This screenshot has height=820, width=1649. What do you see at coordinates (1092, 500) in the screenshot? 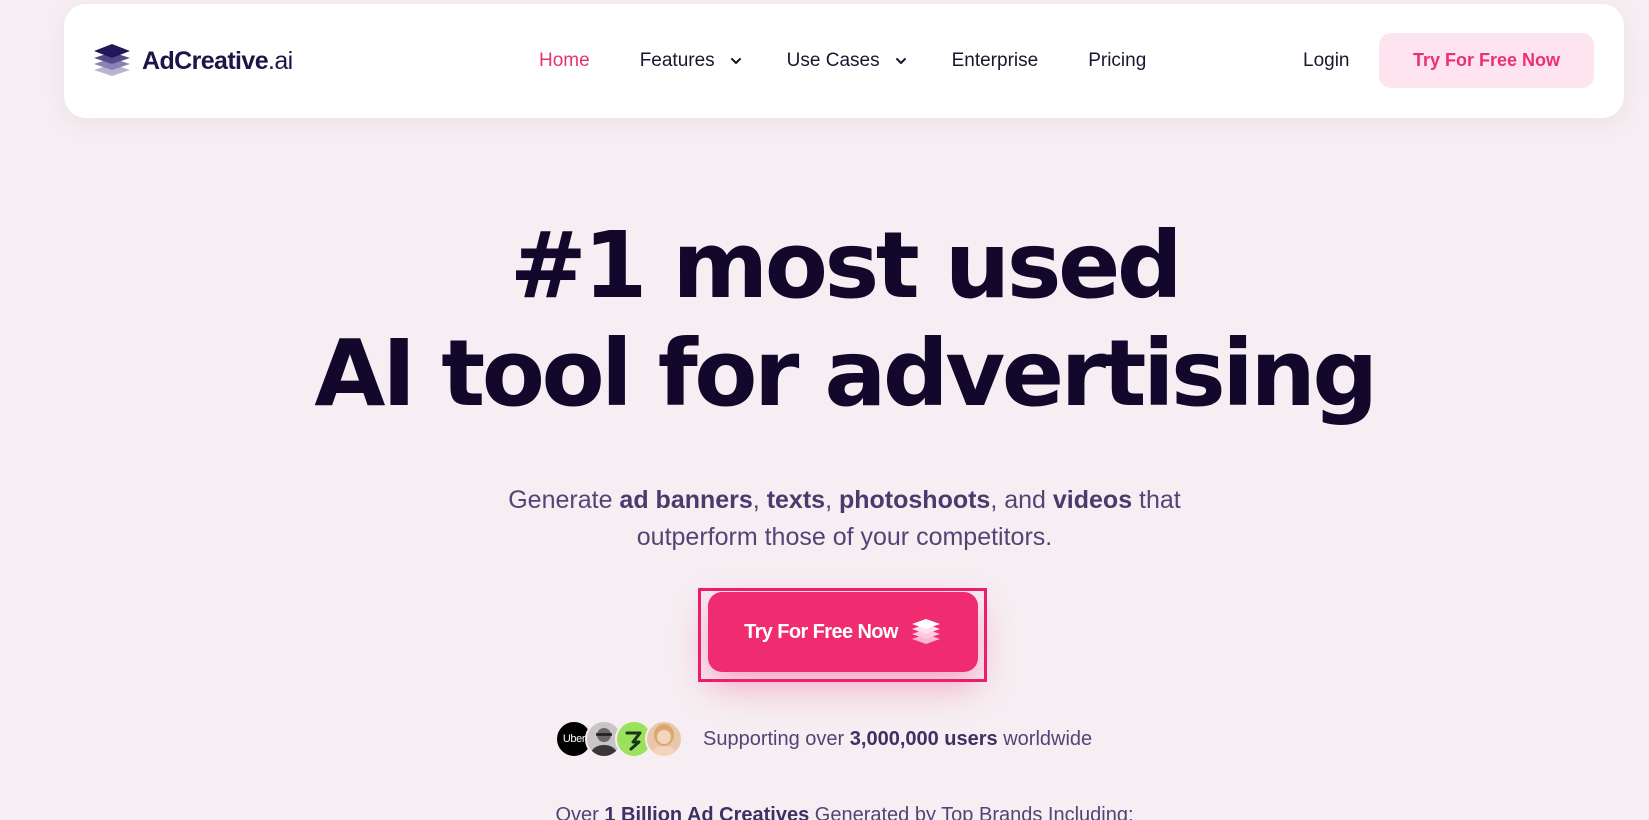
I see `subtitle-videos: videos` at bounding box center [1092, 500].